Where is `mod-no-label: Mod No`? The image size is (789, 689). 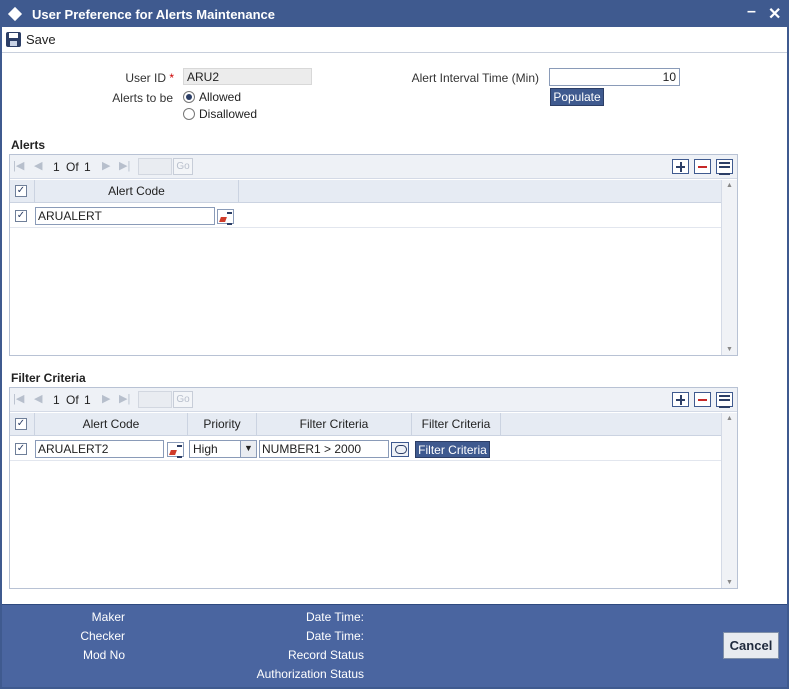
mod-no-label: Mod No is located at coordinates (103, 655).